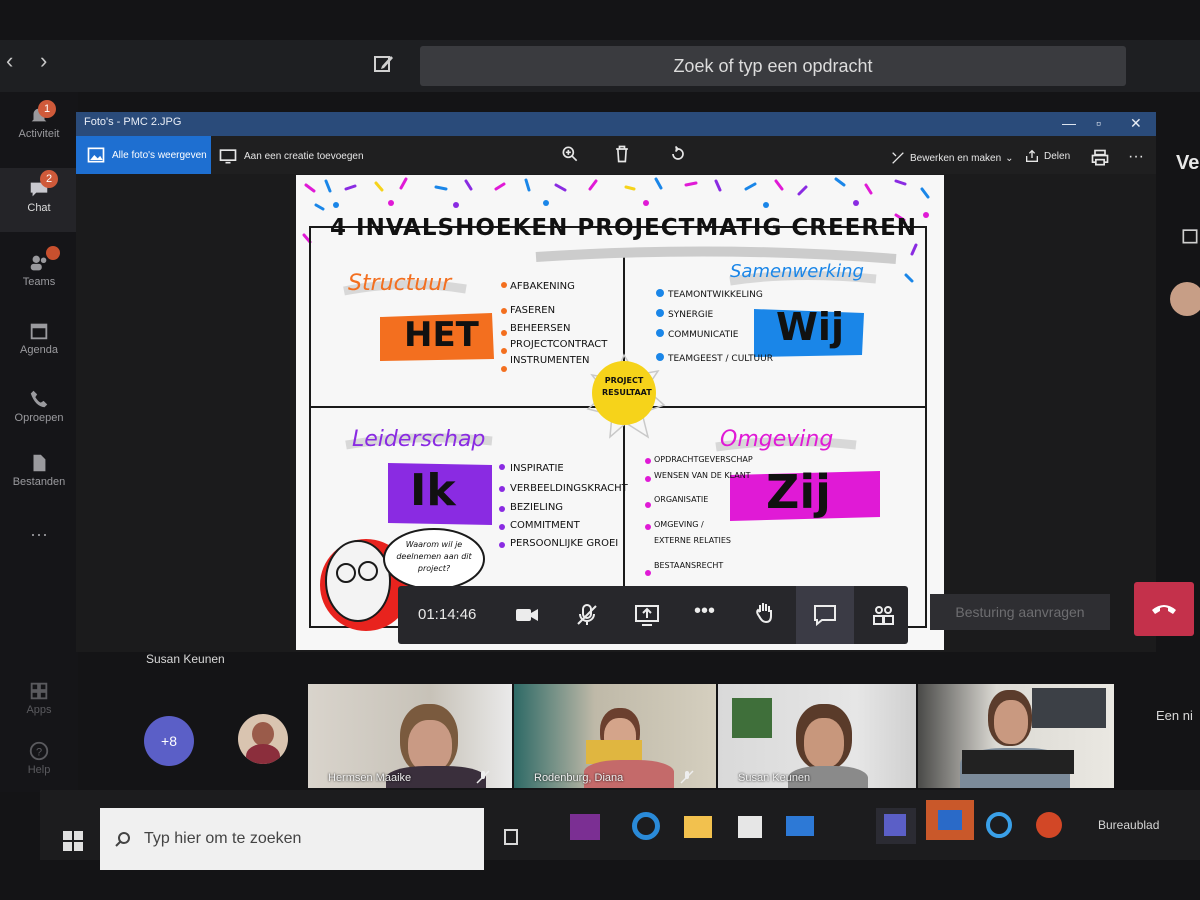 This screenshot has height=900, width=1200. I want to click on rail-item-help: ? Help, so click(39, 758).